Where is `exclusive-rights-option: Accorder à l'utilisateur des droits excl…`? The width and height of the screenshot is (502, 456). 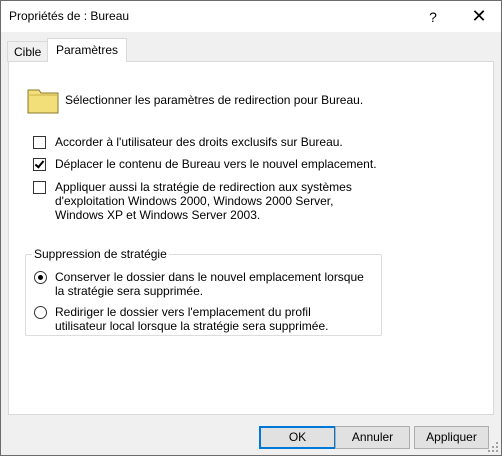 exclusive-rights-option: Accorder à l'utilisateur des droits excl… is located at coordinates (188, 142).